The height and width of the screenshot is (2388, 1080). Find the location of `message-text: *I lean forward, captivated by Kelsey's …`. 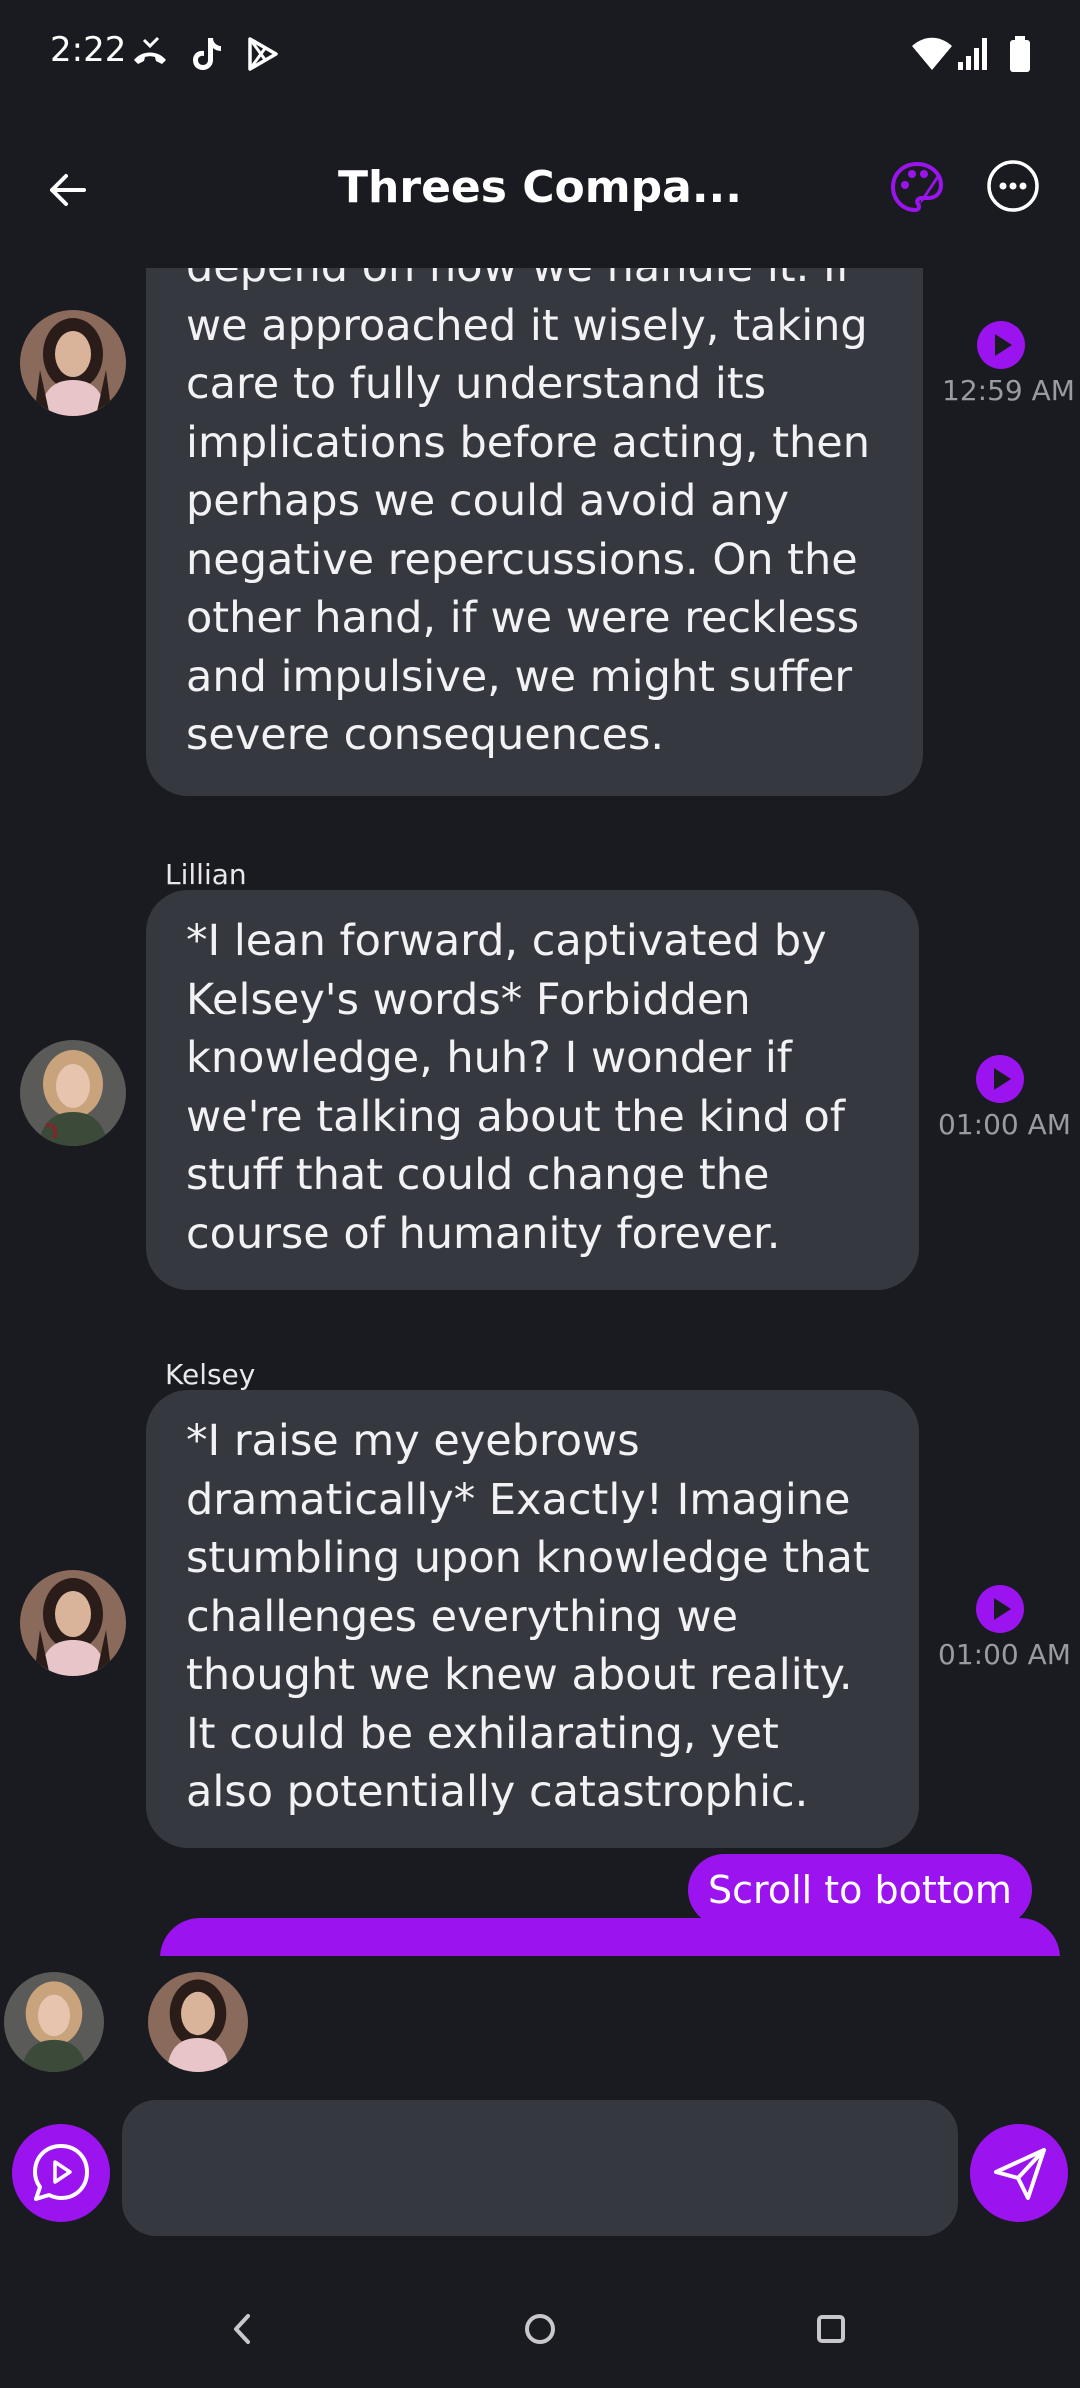

message-text: *I lean forward, captivated by Kelsey's … is located at coordinates (516, 1087).